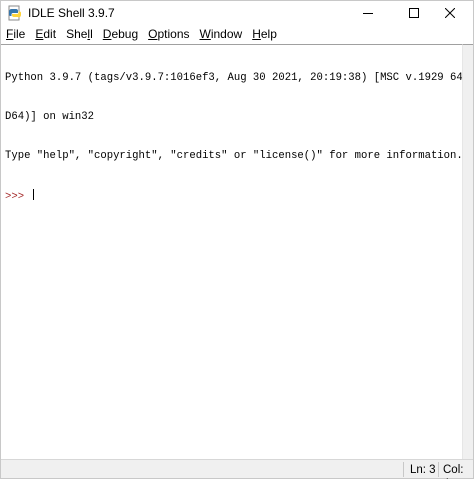 Image resolution: width=474 pixels, height=479 pixels. What do you see at coordinates (18, 197) in the screenshot?
I see `shell-prompt: >>>` at bounding box center [18, 197].